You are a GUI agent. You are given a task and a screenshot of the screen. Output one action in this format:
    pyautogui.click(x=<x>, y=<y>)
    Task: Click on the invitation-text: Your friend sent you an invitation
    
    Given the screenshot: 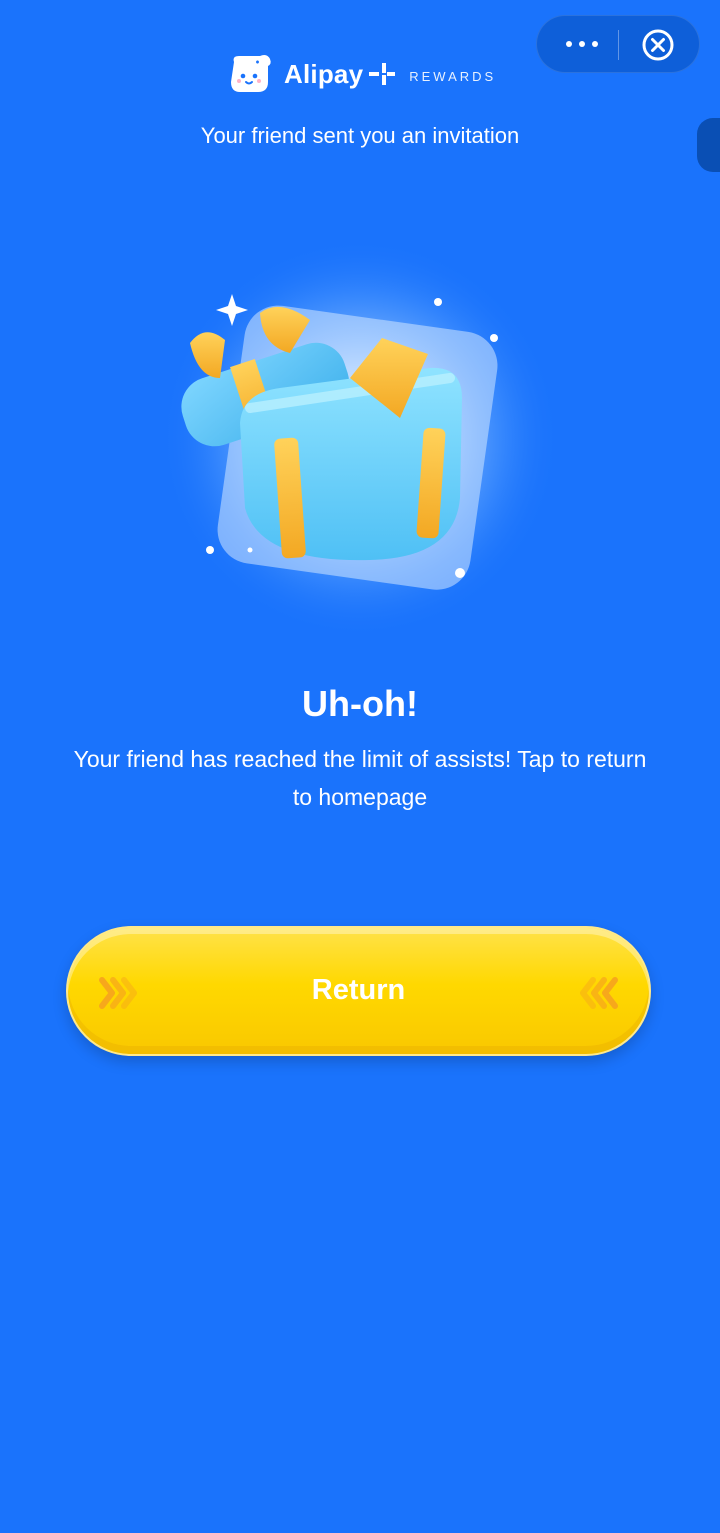 What is the action you would take?
    pyautogui.click(x=360, y=135)
    